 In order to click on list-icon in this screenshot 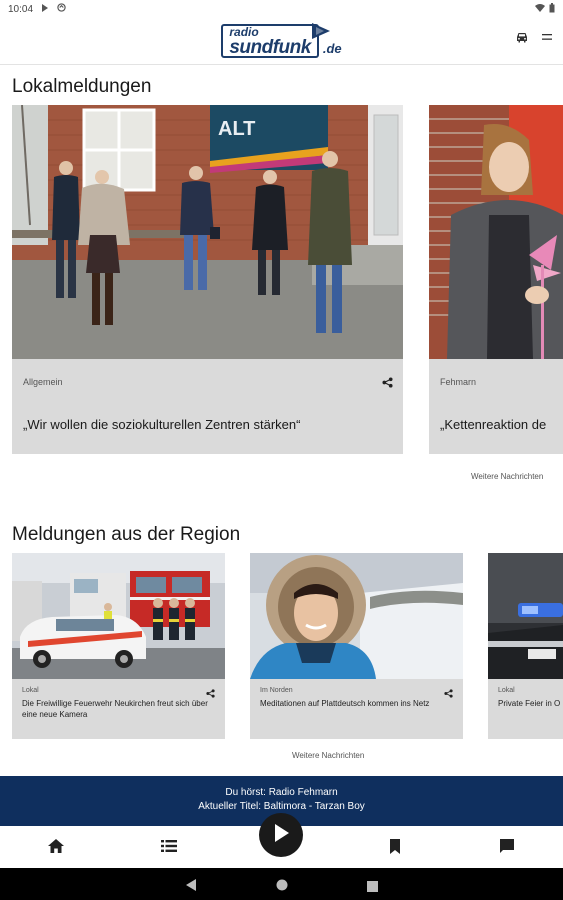, I will do `click(169, 848)`.